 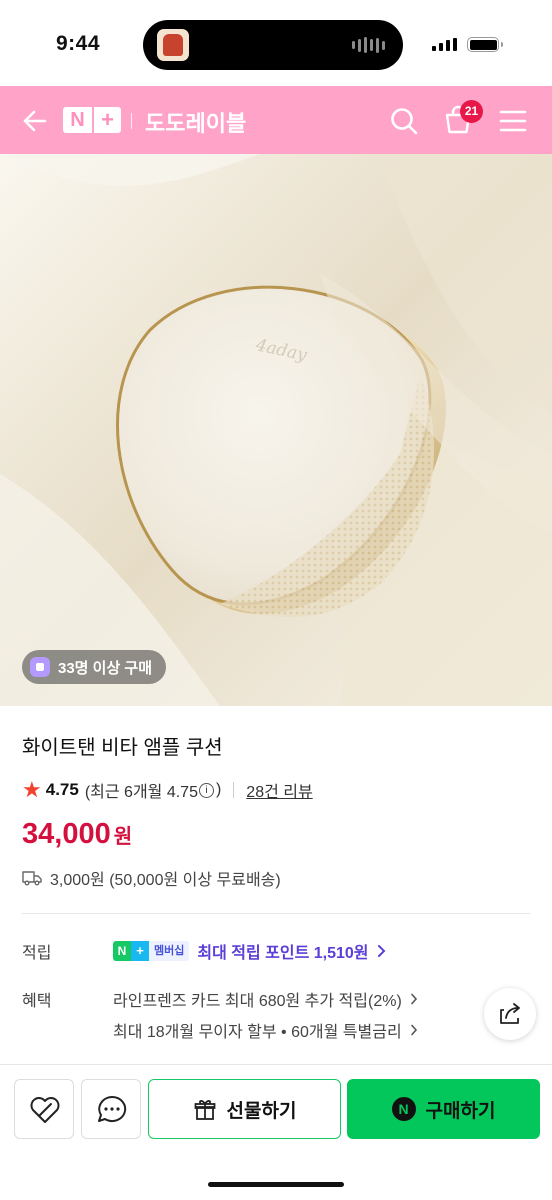 What do you see at coordinates (173, 45) in the screenshot?
I see `now-playing-app-icon` at bounding box center [173, 45].